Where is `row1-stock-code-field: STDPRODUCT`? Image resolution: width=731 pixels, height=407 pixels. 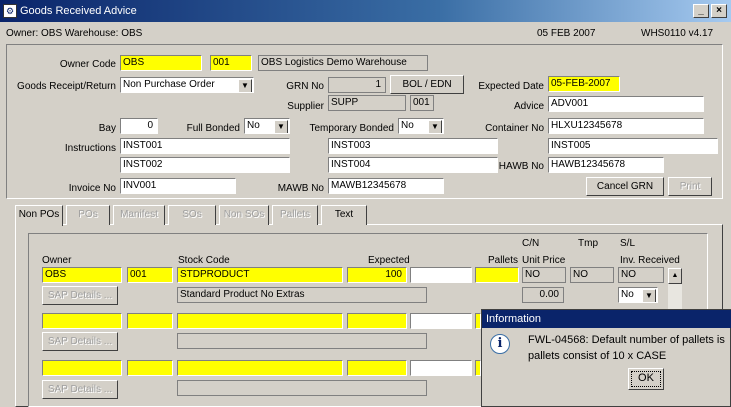 row1-stock-code-field: STDPRODUCT is located at coordinates (260, 275).